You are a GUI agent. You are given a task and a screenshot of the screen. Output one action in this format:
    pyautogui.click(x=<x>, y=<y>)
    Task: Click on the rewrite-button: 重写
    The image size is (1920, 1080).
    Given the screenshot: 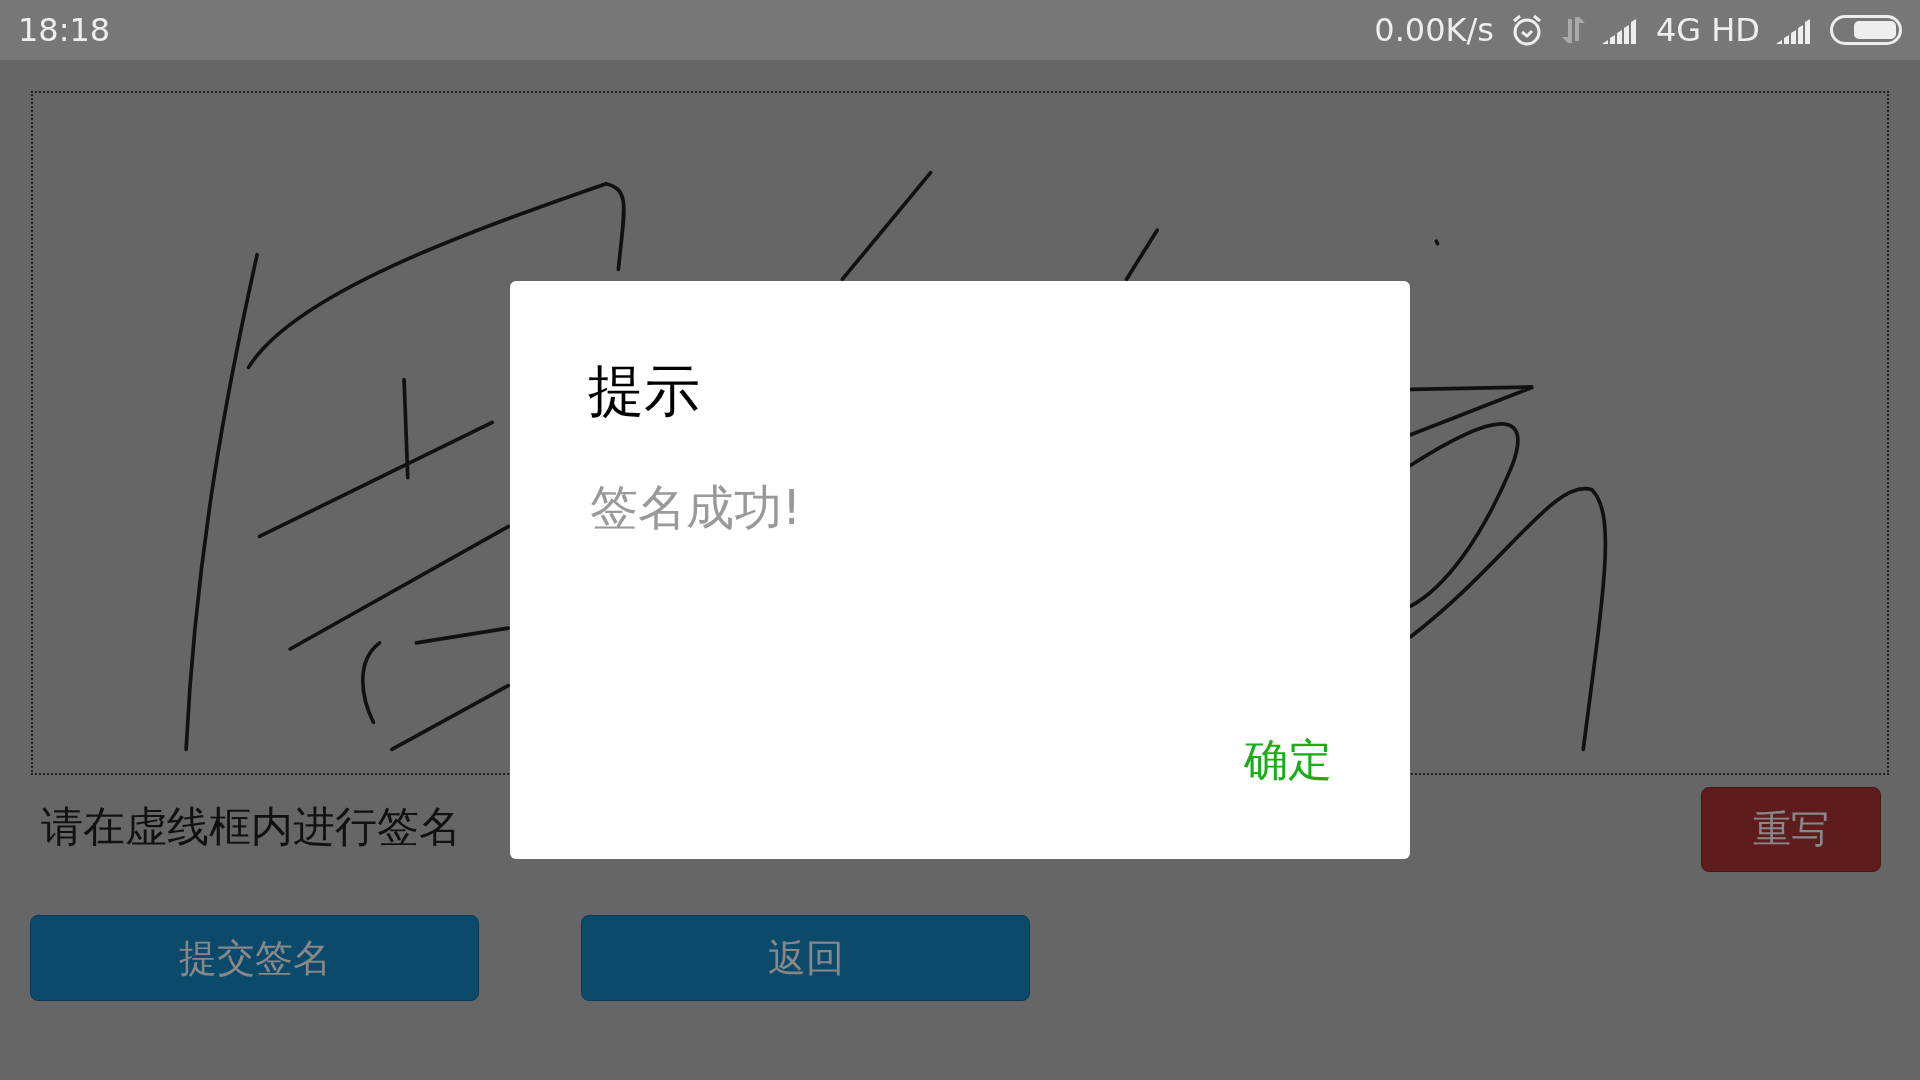 What is the action you would take?
    pyautogui.click(x=1791, y=829)
    